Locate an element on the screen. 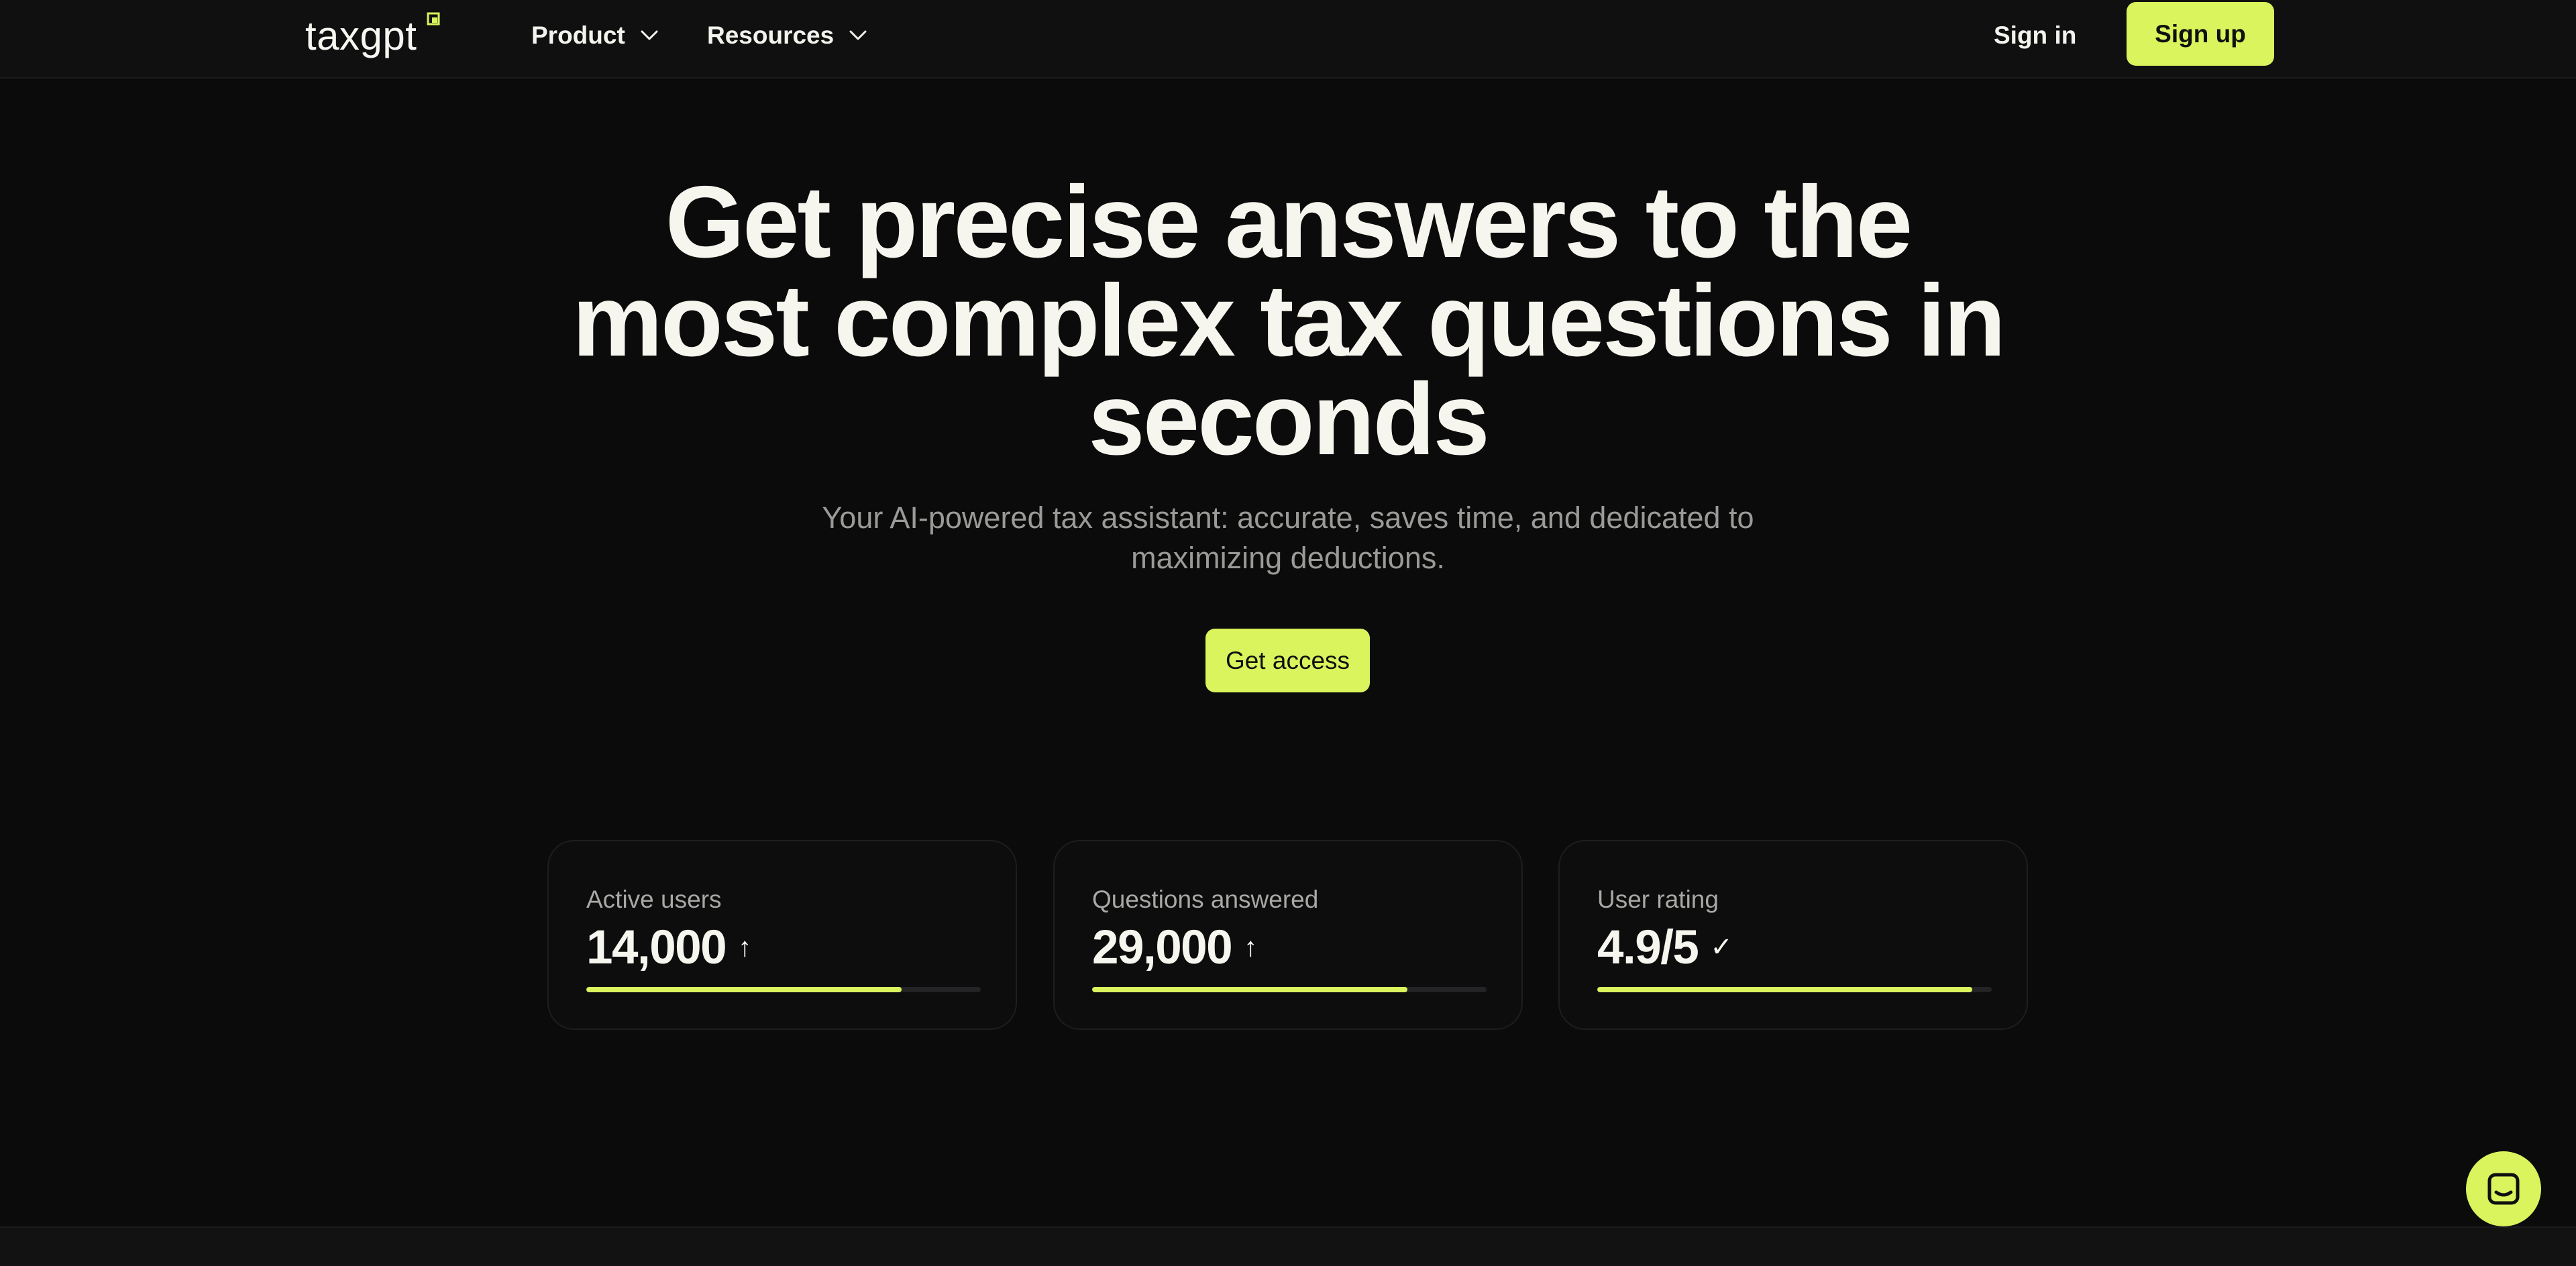  logo-mark-icon is located at coordinates (433, 18).